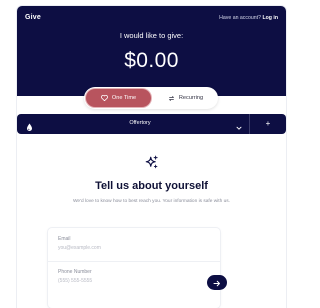  Describe the element at coordinates (268, 124) in the screenshot. I see `add-fund-button: +` at that location.